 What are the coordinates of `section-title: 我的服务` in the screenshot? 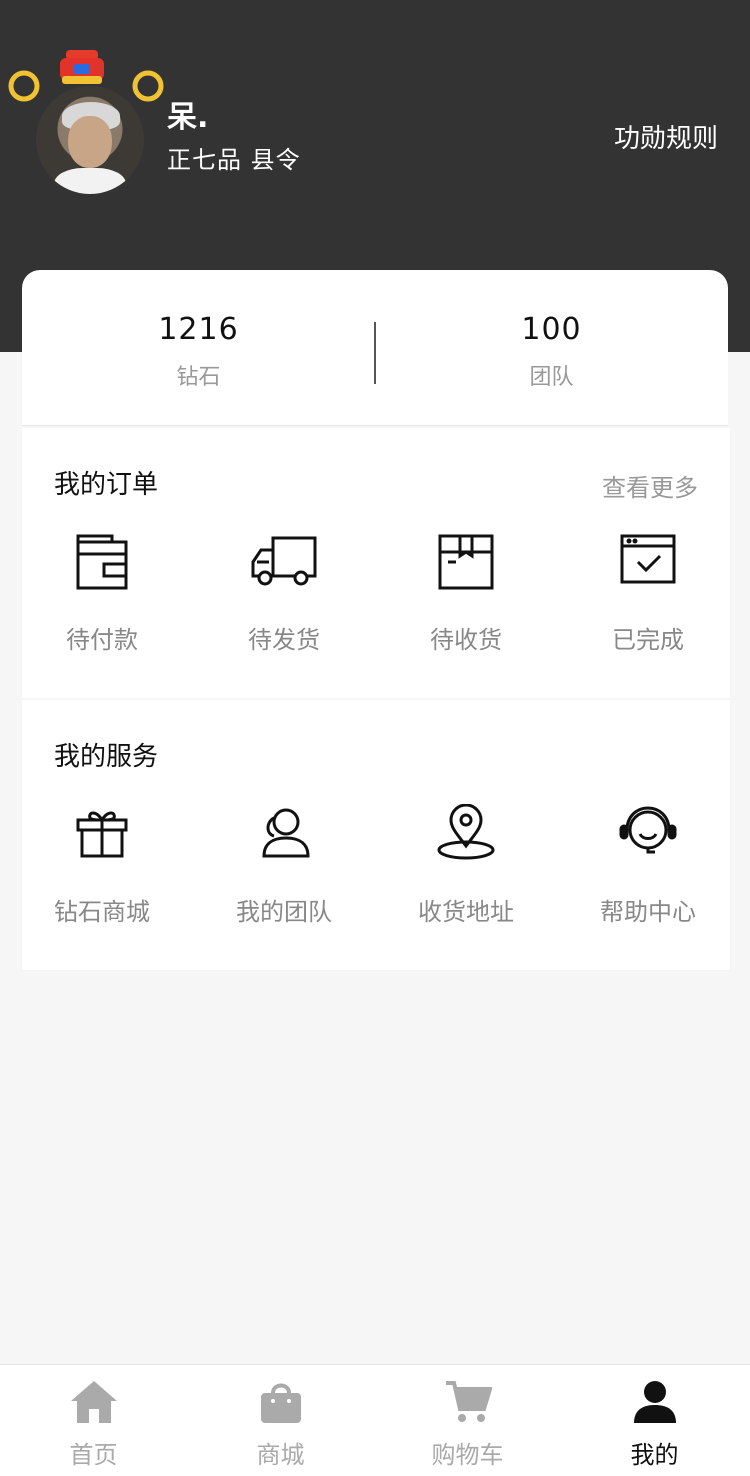 It's located at (106, 757).